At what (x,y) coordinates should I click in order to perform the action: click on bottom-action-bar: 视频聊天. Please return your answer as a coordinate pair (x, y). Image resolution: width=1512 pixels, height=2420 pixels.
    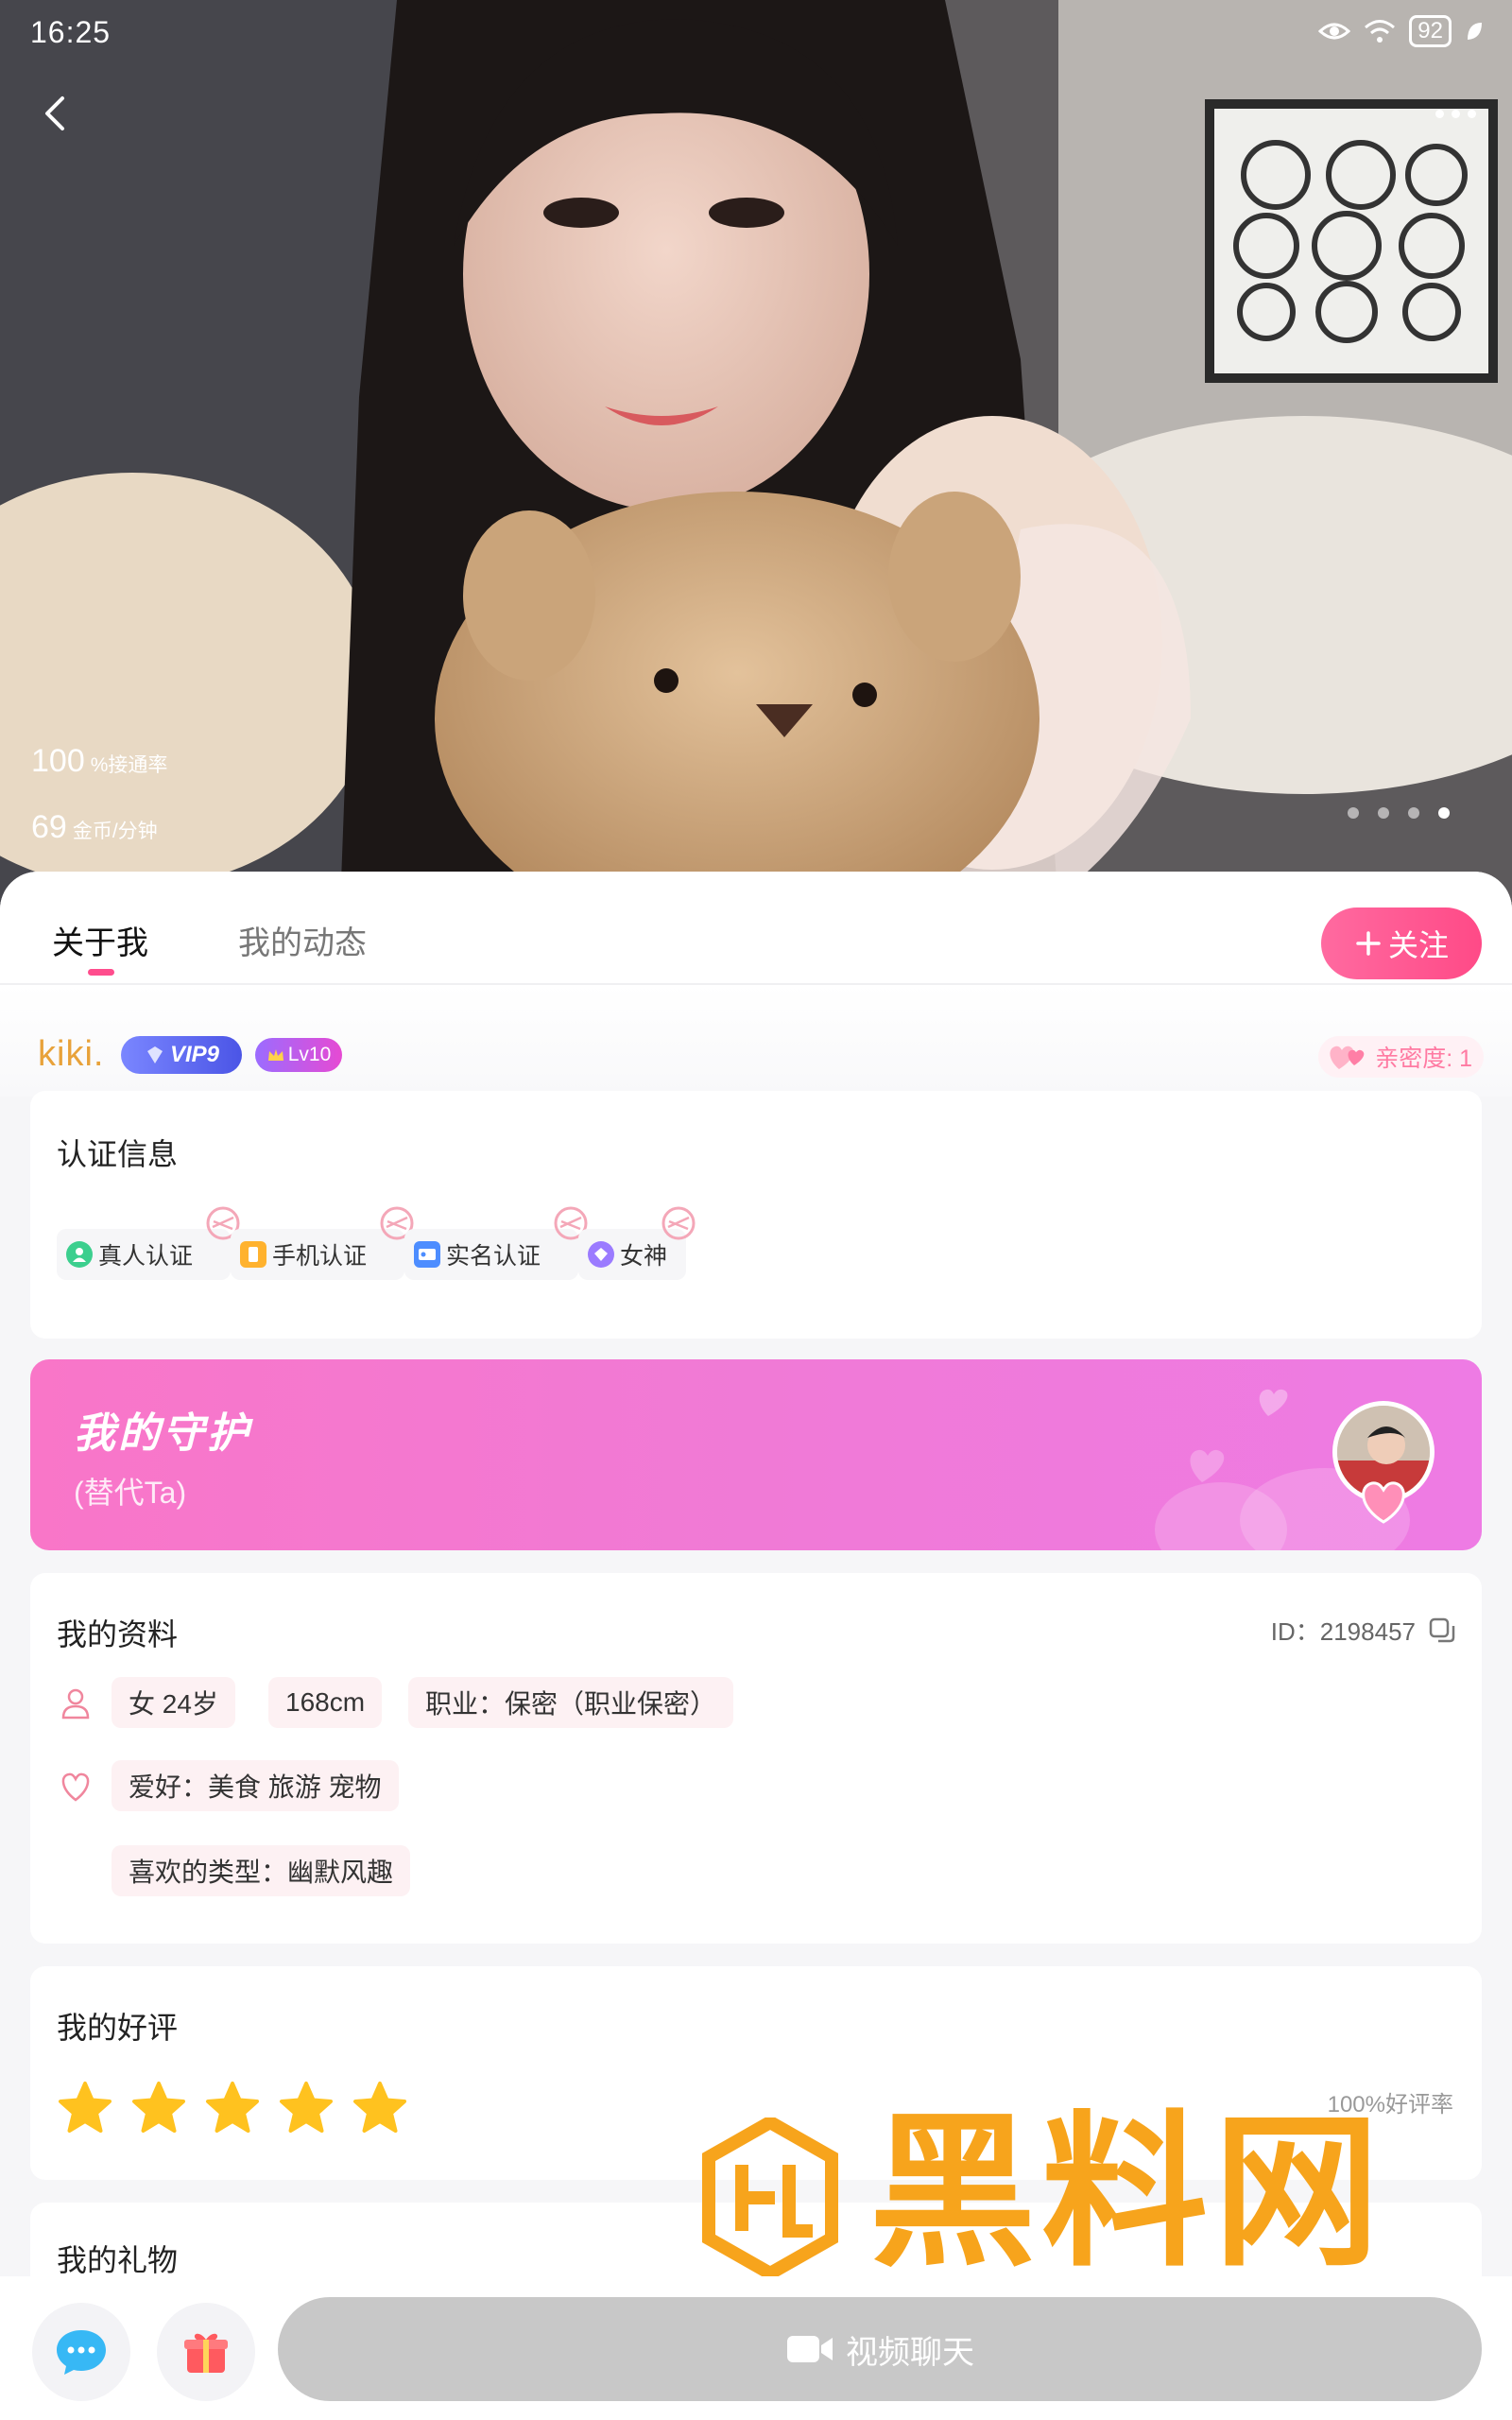
    Looking at the image, I should click on (756, 2348).